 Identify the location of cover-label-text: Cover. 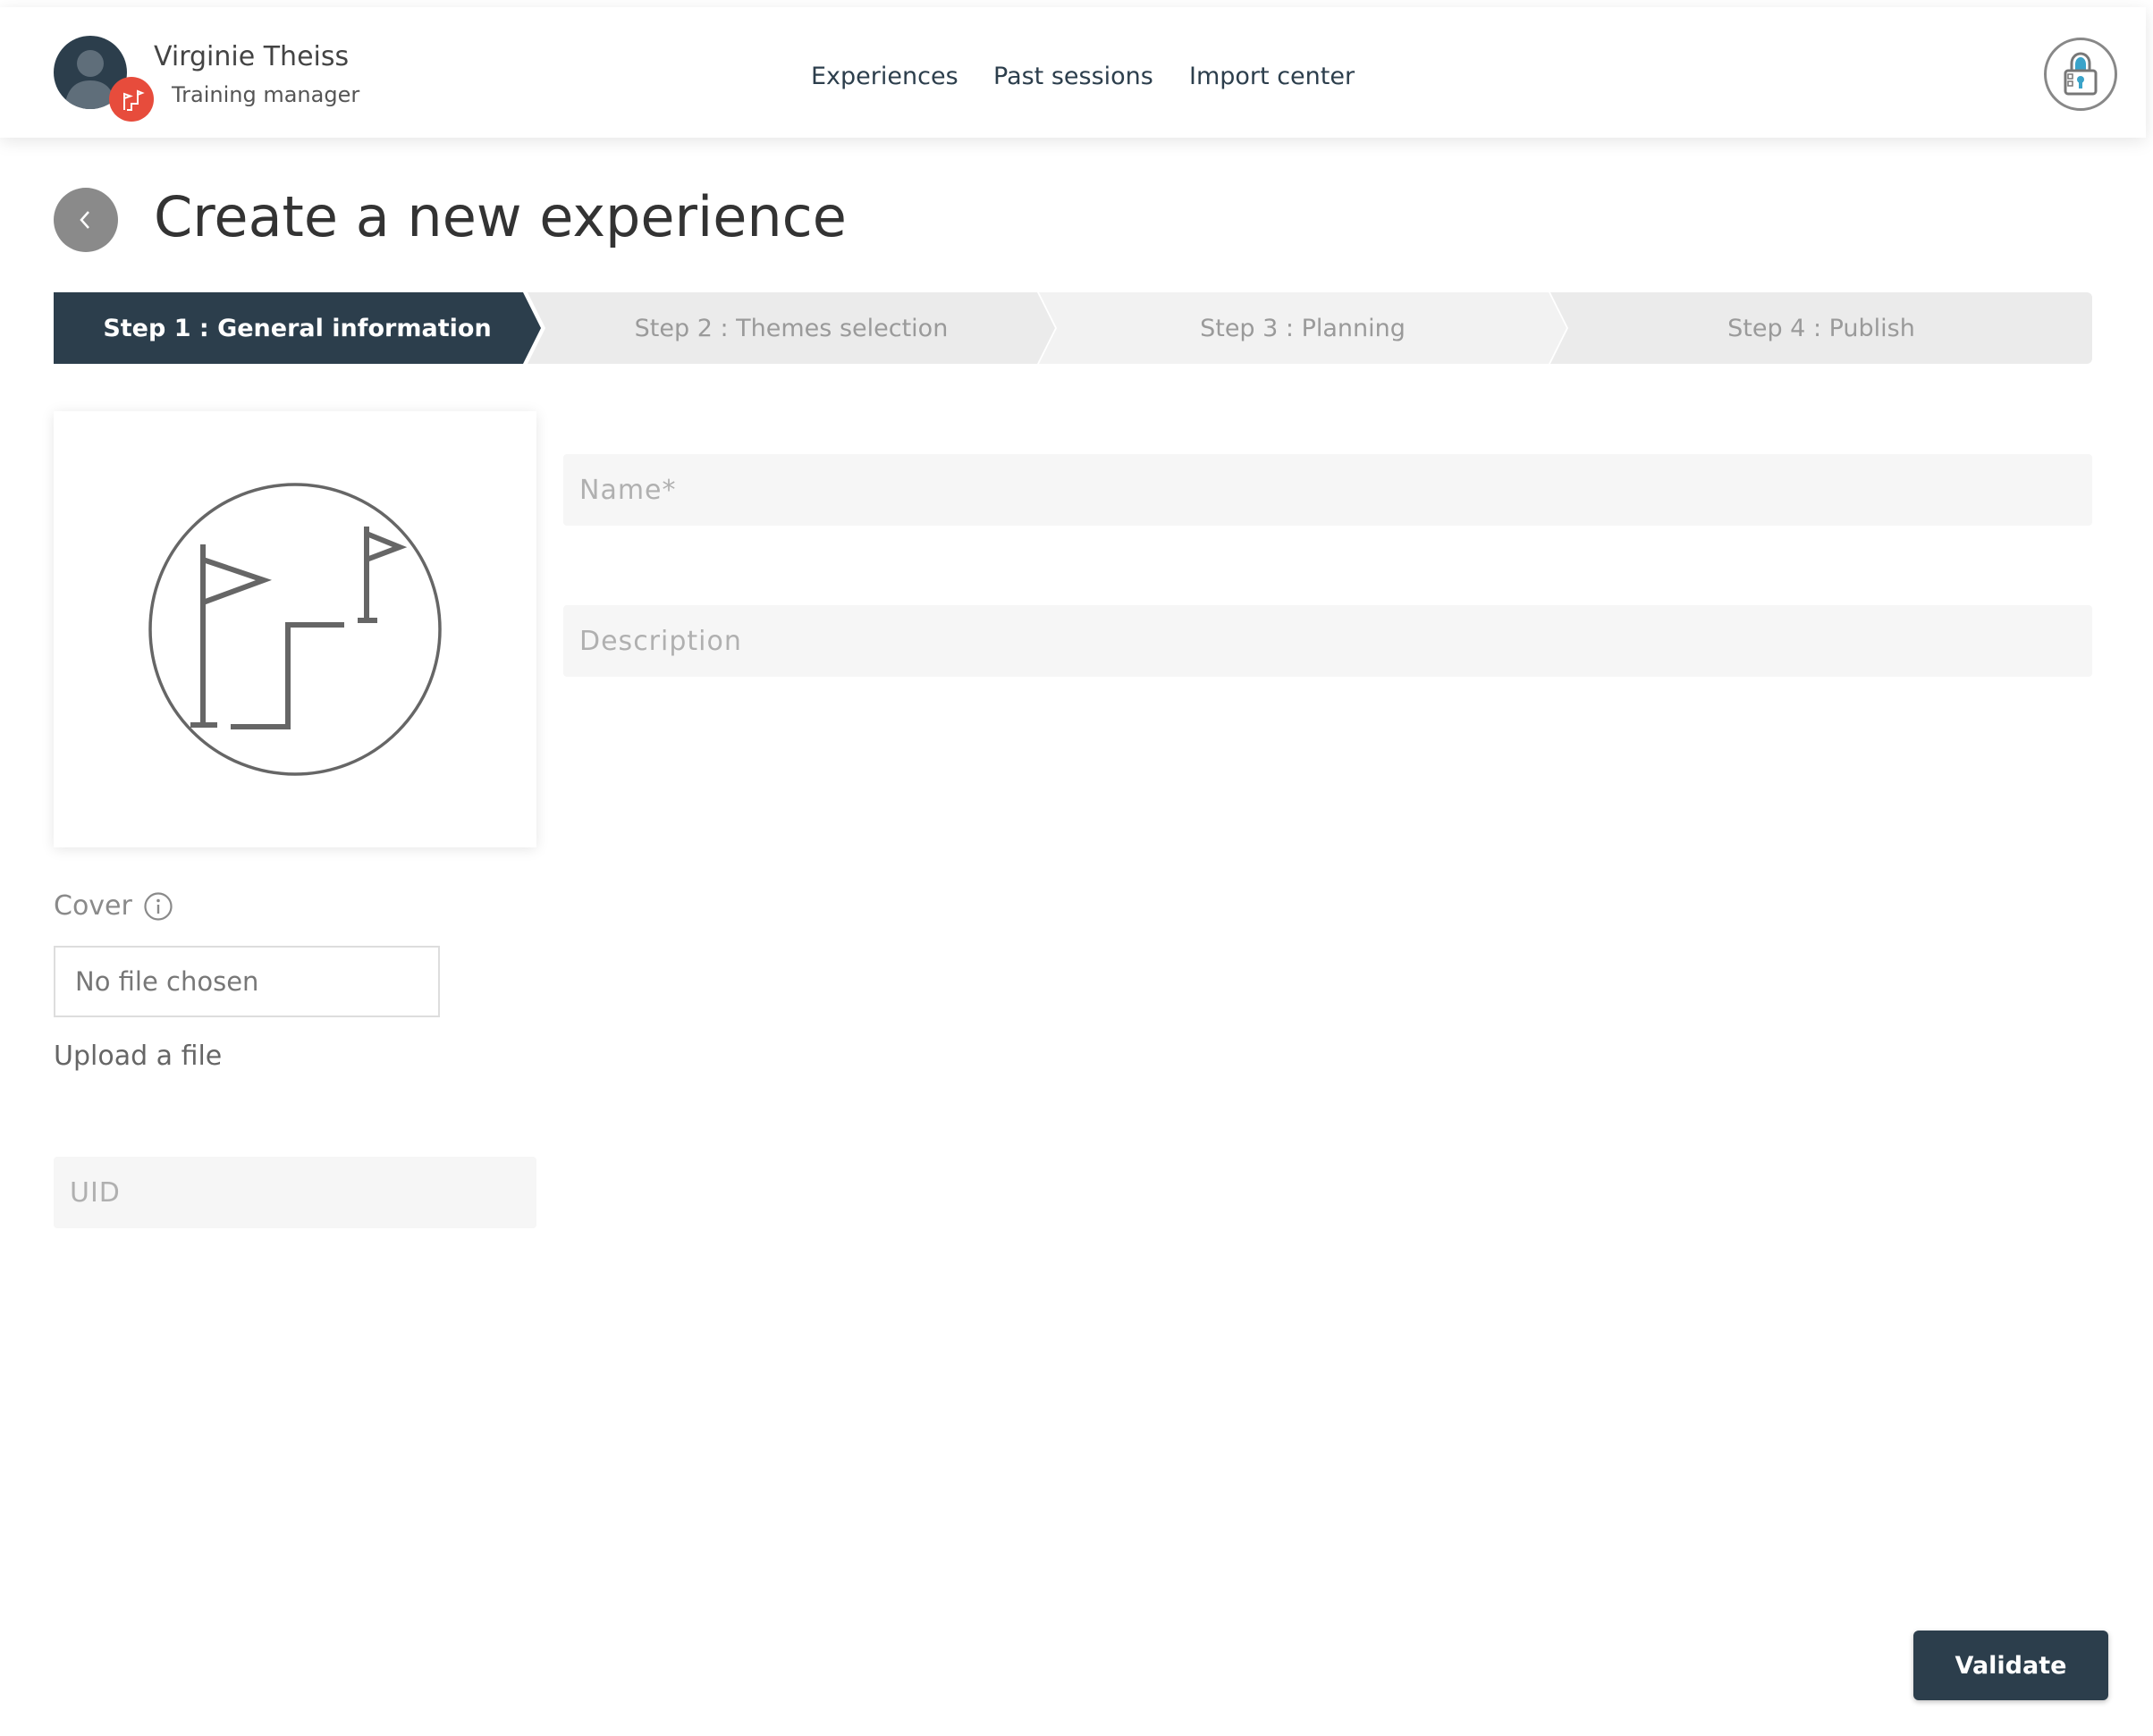
(93, 906).